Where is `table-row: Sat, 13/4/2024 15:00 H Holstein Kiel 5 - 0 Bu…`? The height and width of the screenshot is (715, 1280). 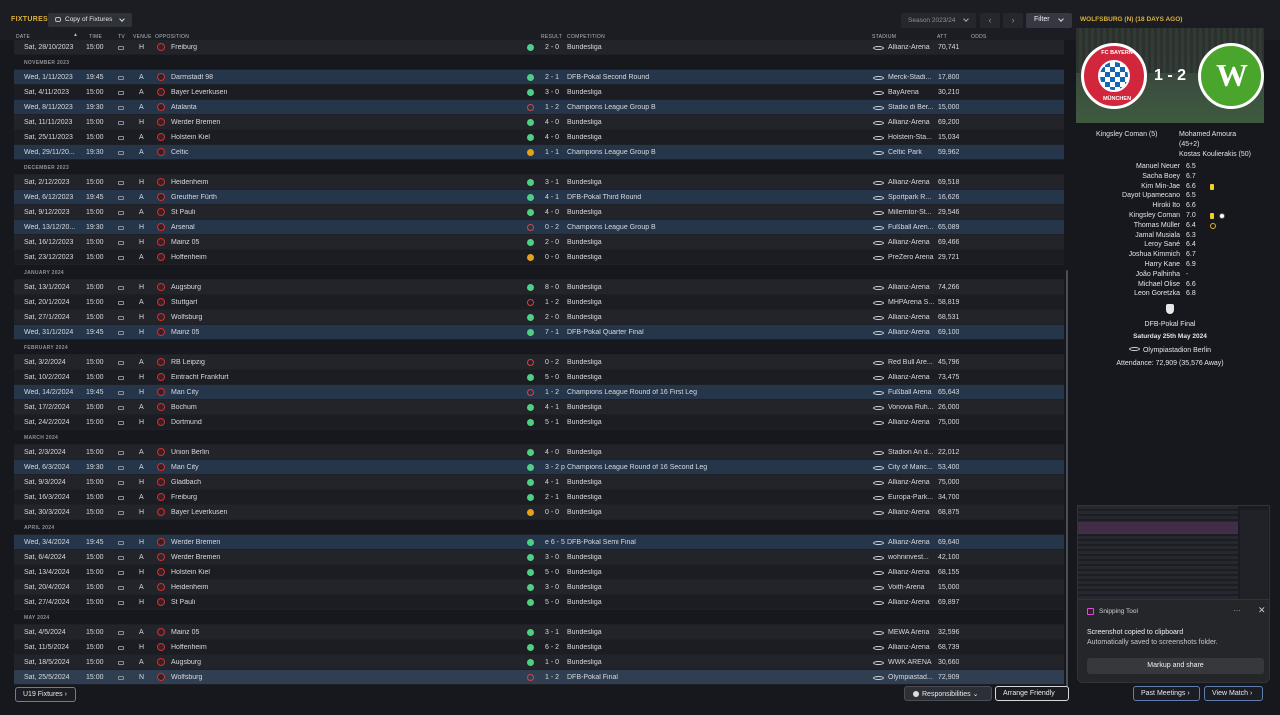
table-row: Sat, 13/4/2024 15:00 H Holstein Kiel 5 - 0 Bu… is located at coordinates (539, 572).